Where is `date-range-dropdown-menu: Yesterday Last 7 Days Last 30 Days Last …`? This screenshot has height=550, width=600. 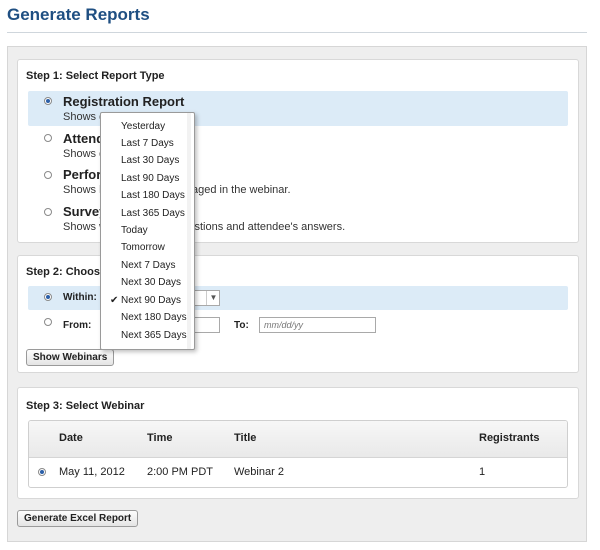
date-range-dropdown-menu: Yesterday Last 7 Days Last 30 Days Last … is located at coordinates (147, 231).